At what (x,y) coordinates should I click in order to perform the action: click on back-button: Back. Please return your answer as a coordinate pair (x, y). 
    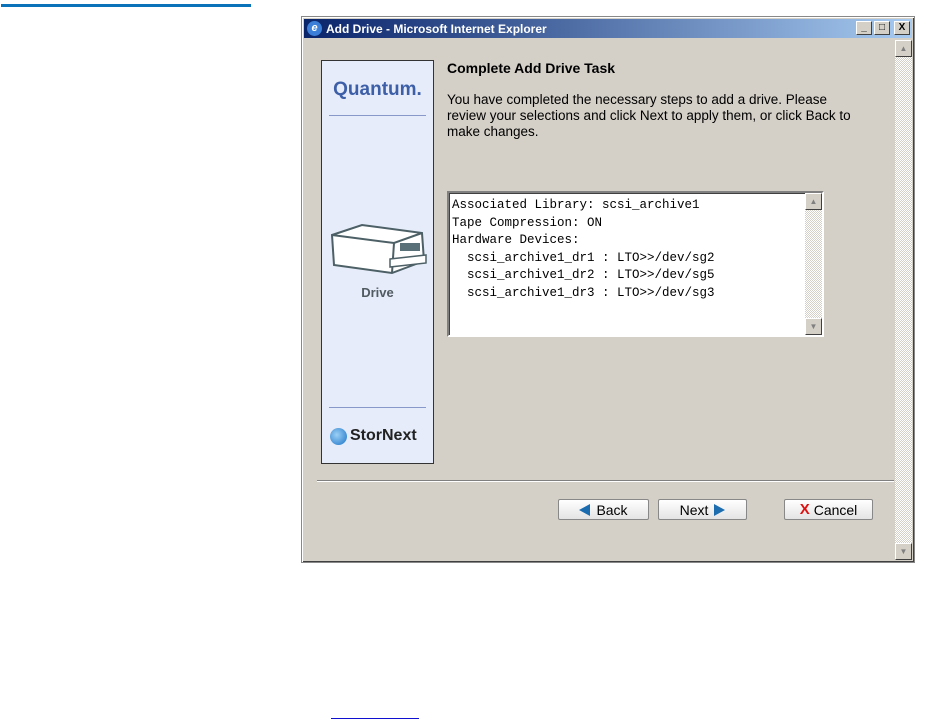
    Looking at the image, I should click on (603, 509).